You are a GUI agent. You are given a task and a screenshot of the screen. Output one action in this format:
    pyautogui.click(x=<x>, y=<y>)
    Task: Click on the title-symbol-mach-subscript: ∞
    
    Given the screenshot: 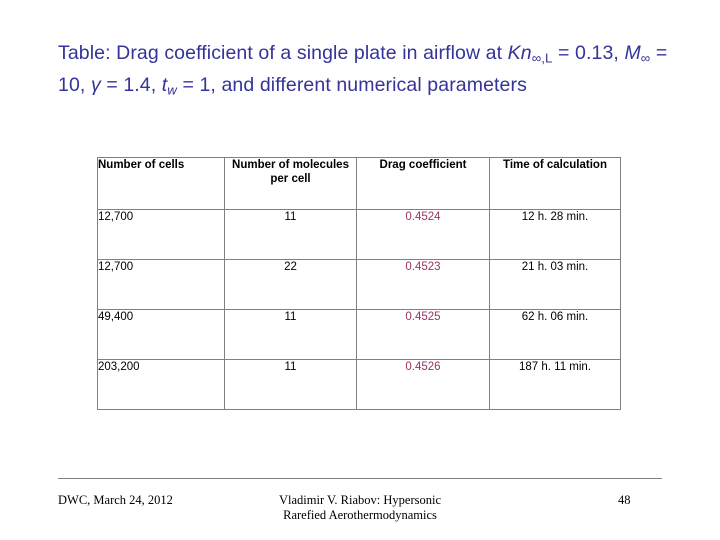 What is the action you would take?
    pyautogui.click(x=645, y=58)
    